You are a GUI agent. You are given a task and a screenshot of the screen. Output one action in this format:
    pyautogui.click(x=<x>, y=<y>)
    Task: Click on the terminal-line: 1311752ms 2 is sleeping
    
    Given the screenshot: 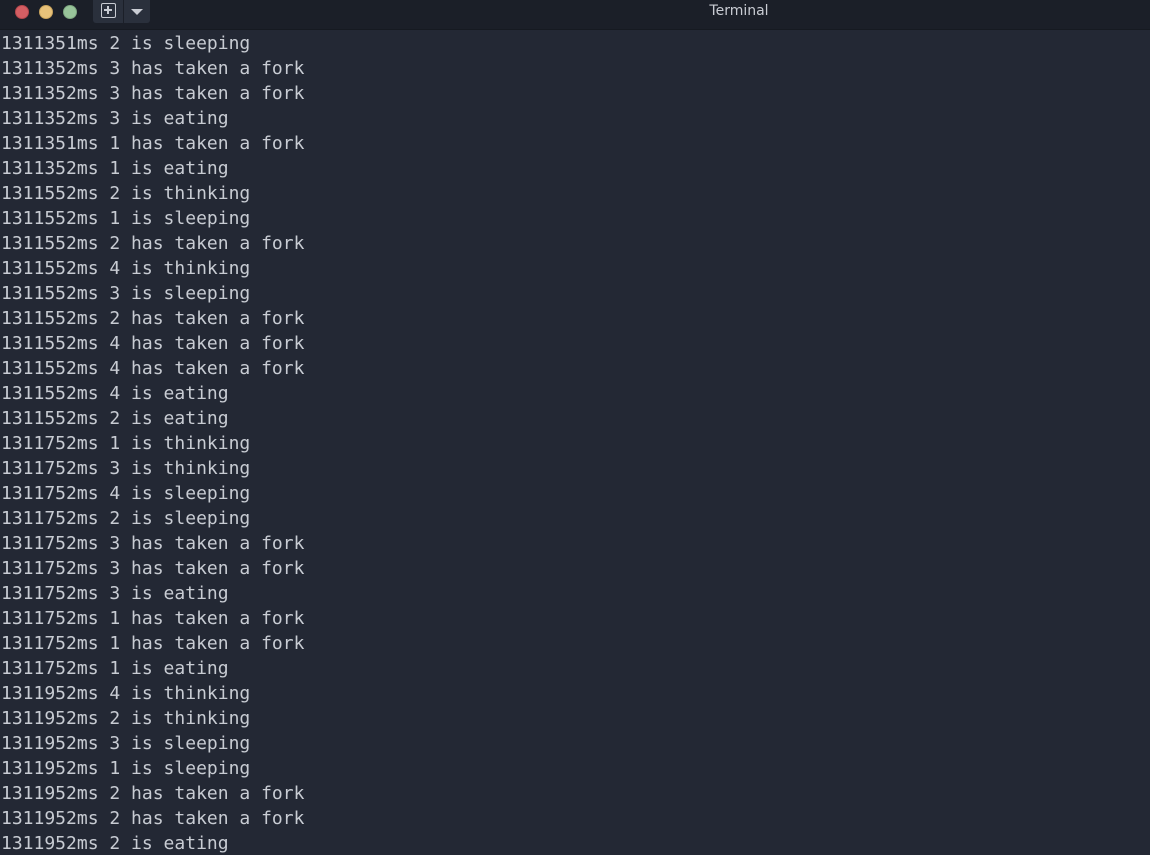 What is the action you would take?
    pyautogui.click(x=126, y=518)
    